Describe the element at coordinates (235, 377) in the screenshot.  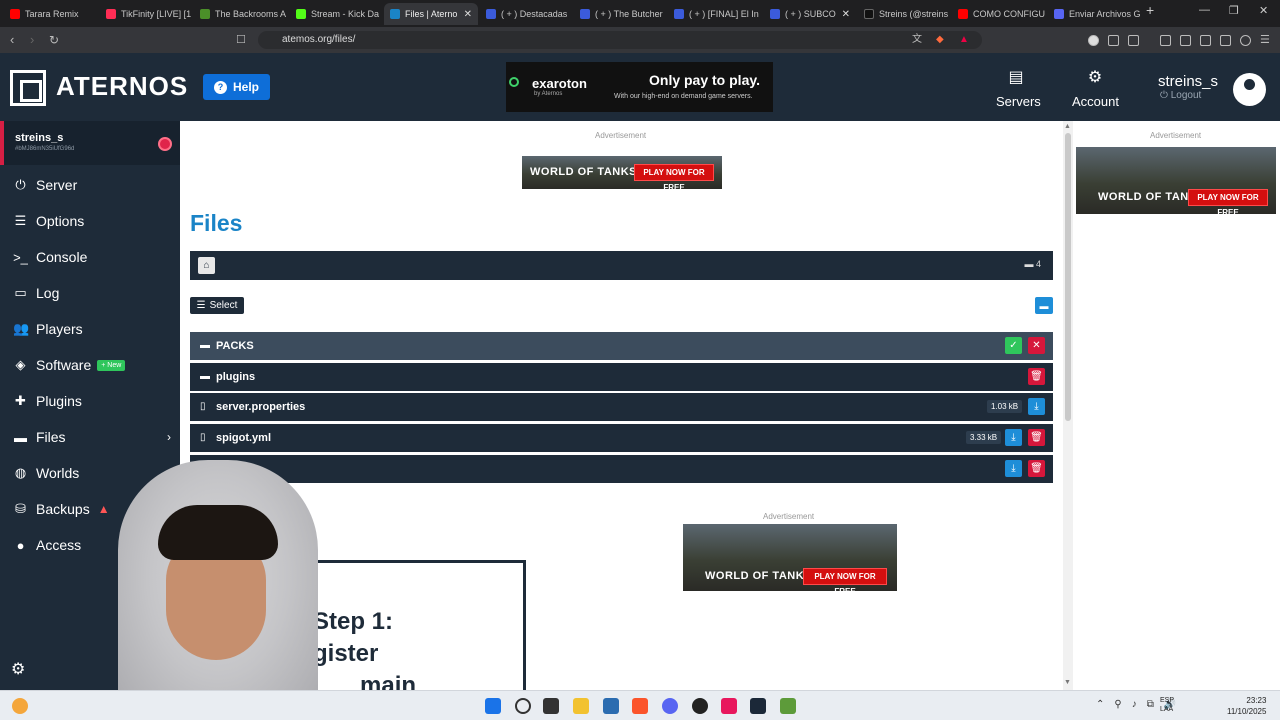
I see `file-name: plugins` at that location.